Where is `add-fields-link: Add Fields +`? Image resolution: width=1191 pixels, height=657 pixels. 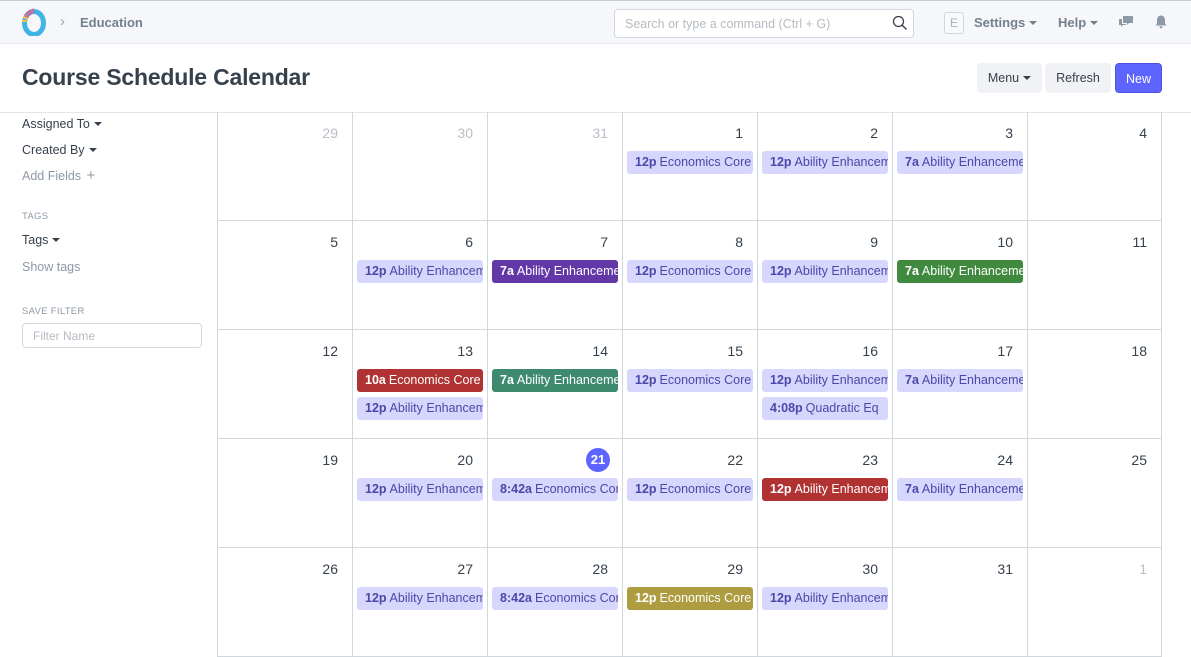 add-fields-link: Add Fields + is located at coordinates (58, 175).